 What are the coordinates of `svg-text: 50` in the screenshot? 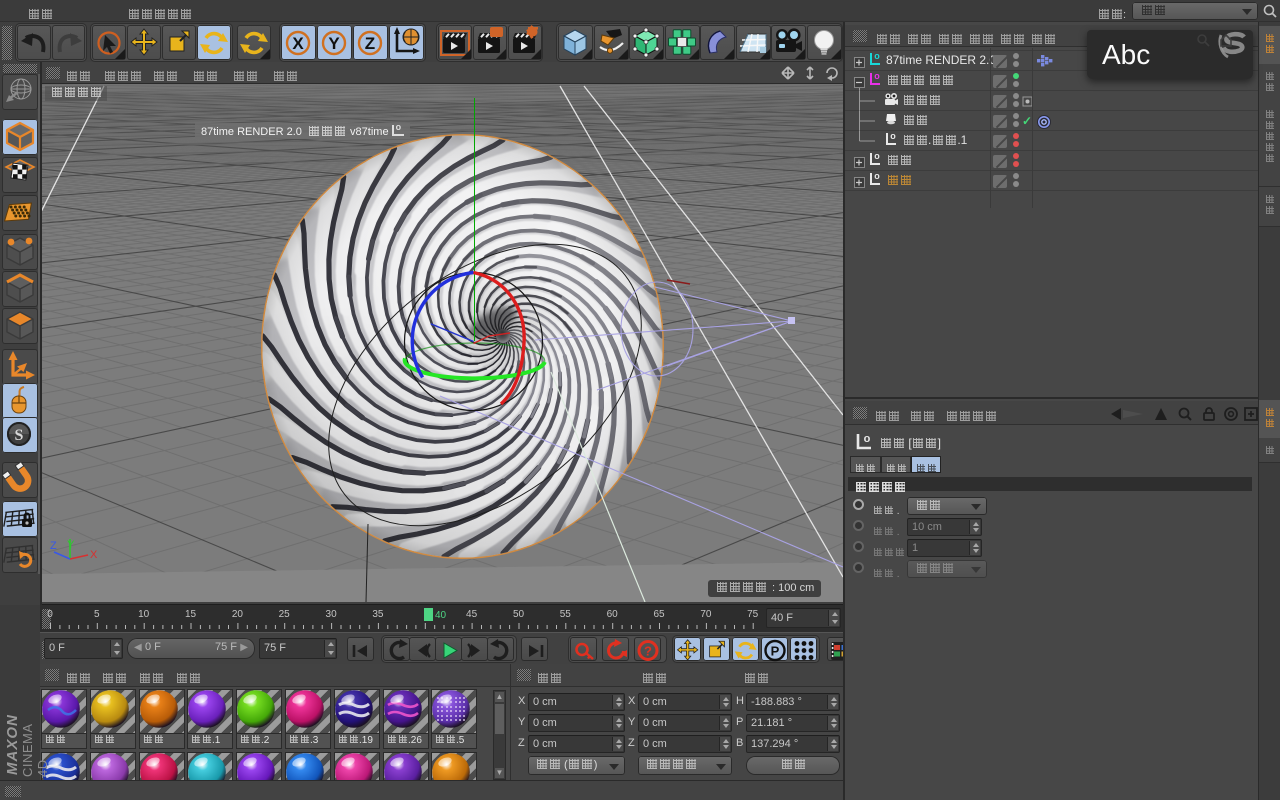 It's located at (519, 614).